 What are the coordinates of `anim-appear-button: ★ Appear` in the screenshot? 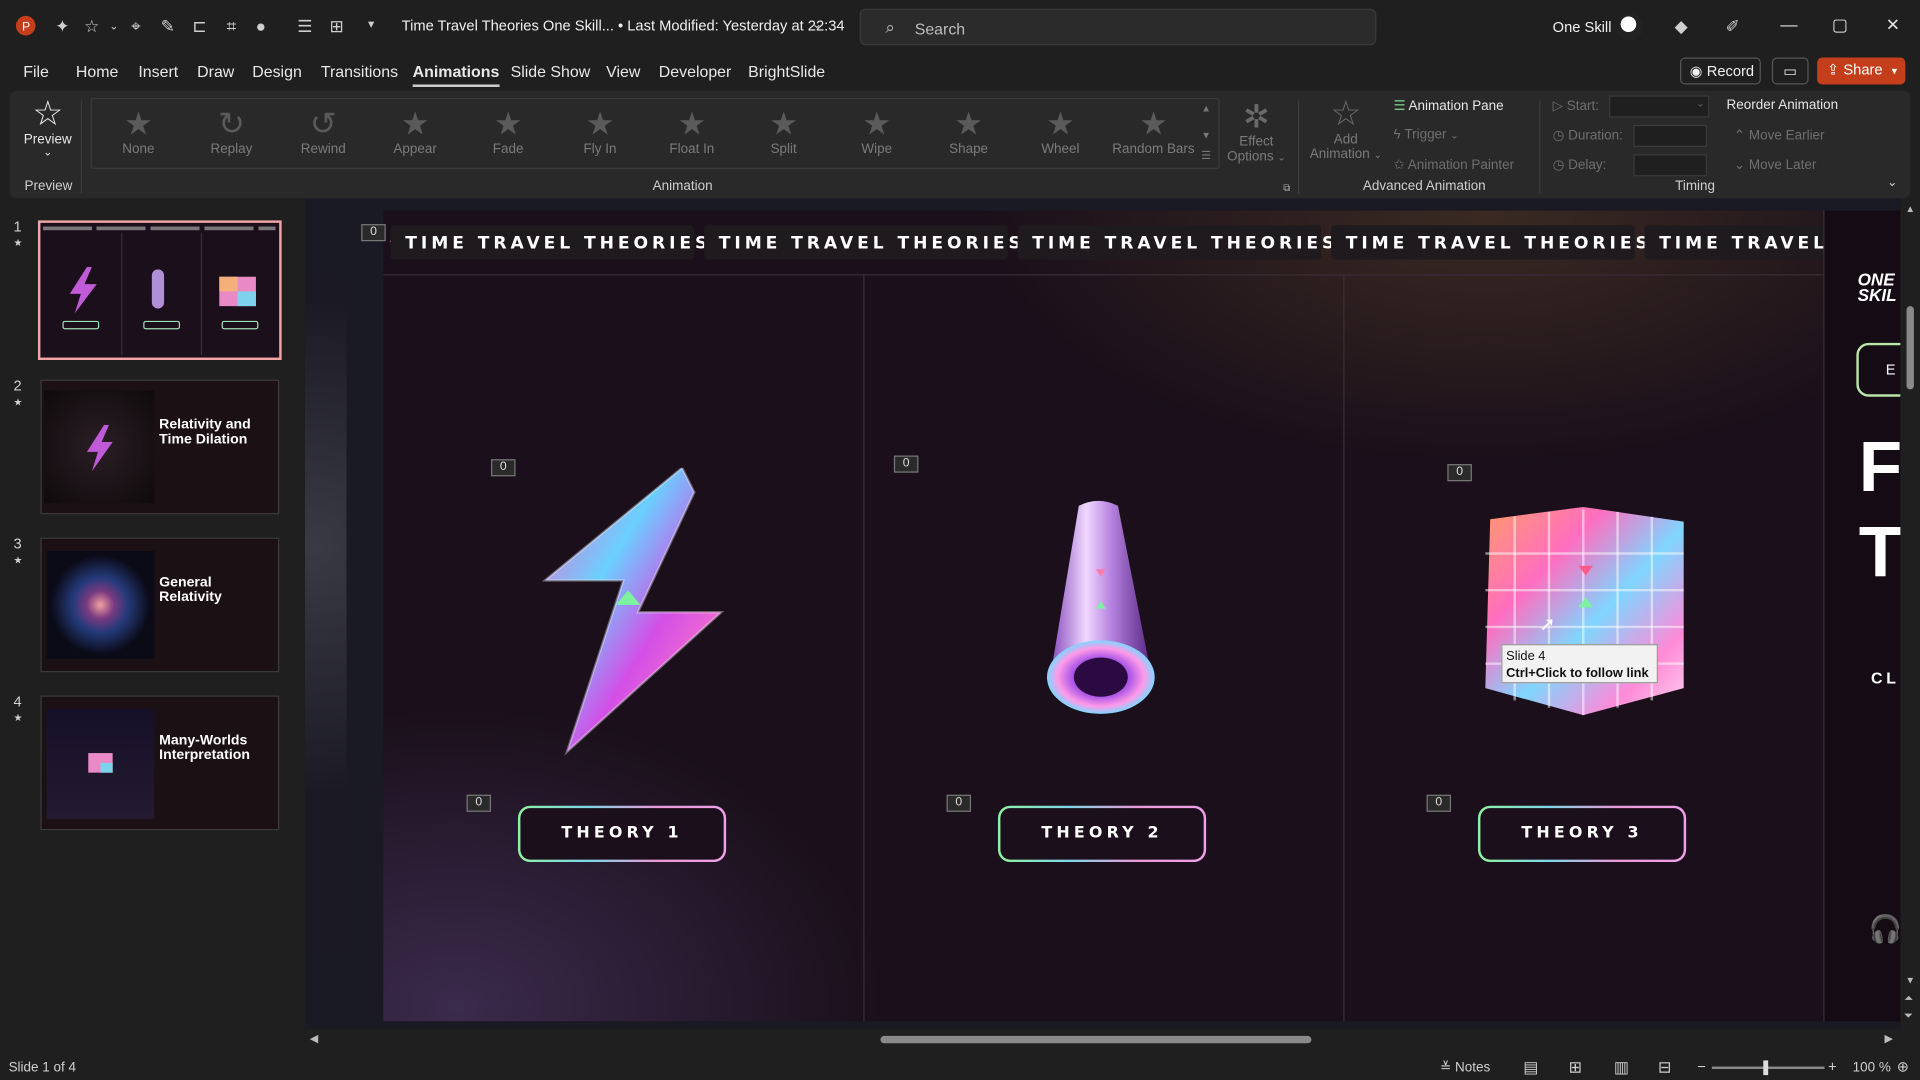 It's located at (415, 130).